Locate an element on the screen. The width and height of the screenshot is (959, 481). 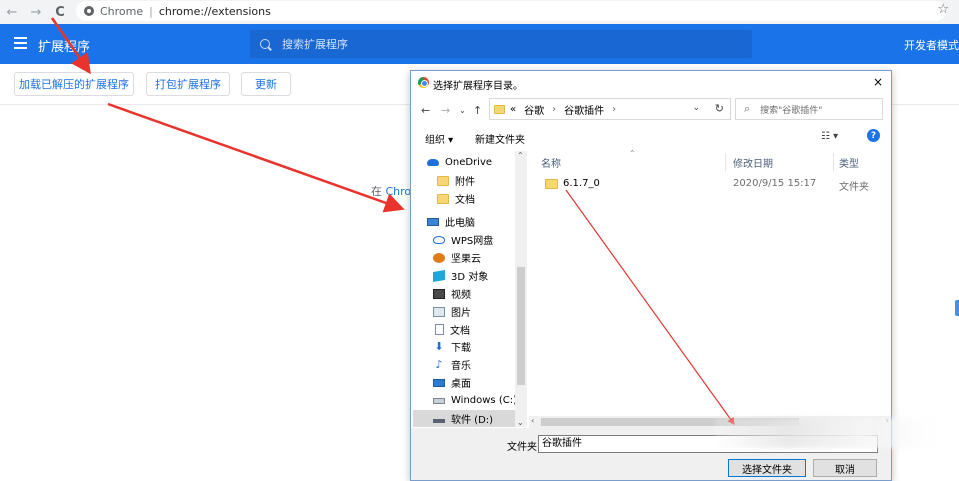
folder-search-input: ⌕ 搜索"谷歌插件" is located at coordinates (809, 109).